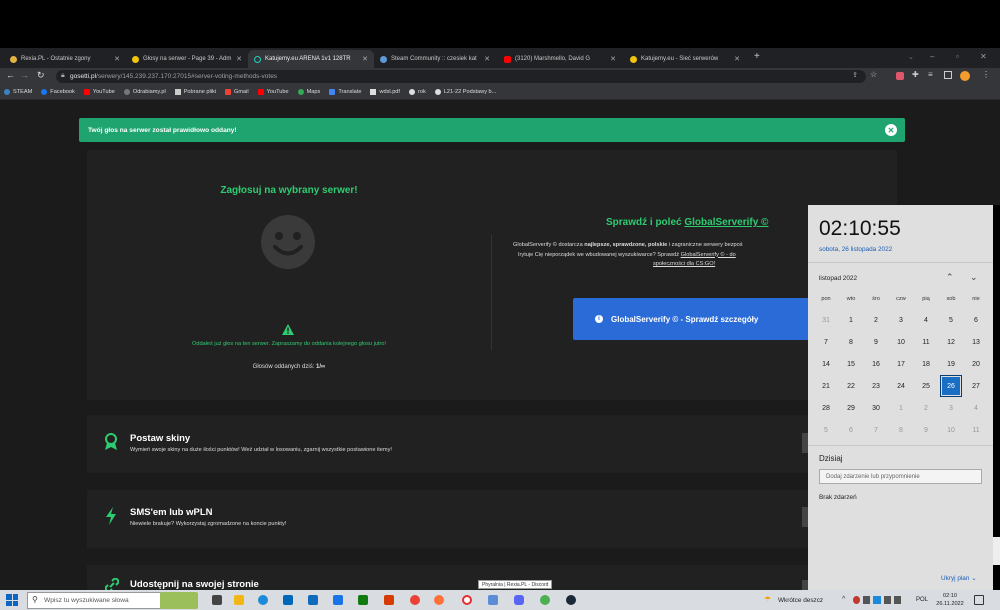 The image size is (1000, 610). What do you see at coordinates (18, 92) in the screenshot?
I see `bookmark-item: STEAM` at bounding box center [18, 92].